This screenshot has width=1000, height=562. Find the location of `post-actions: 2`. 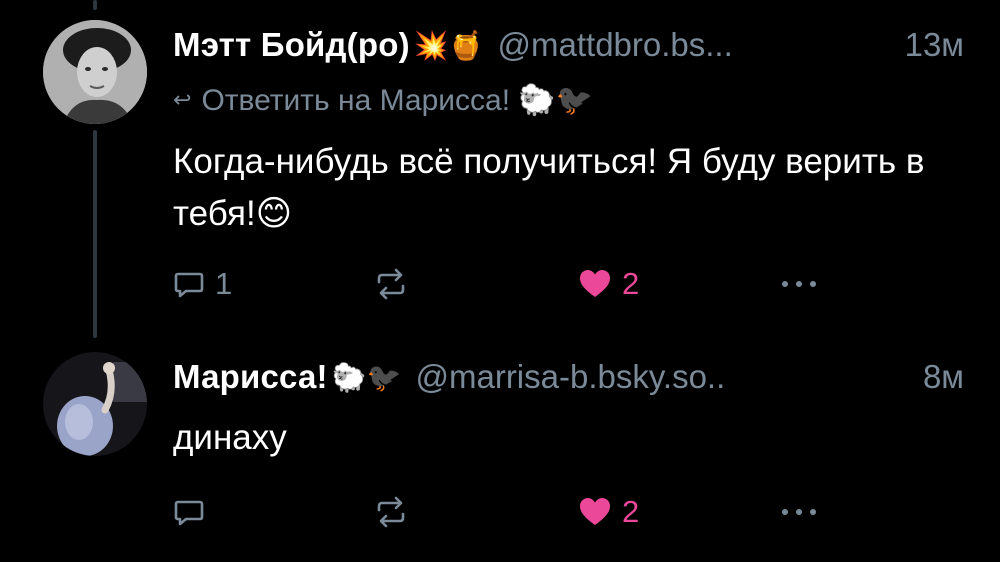

post-actions: 2 is located at coordinates (500, 512).